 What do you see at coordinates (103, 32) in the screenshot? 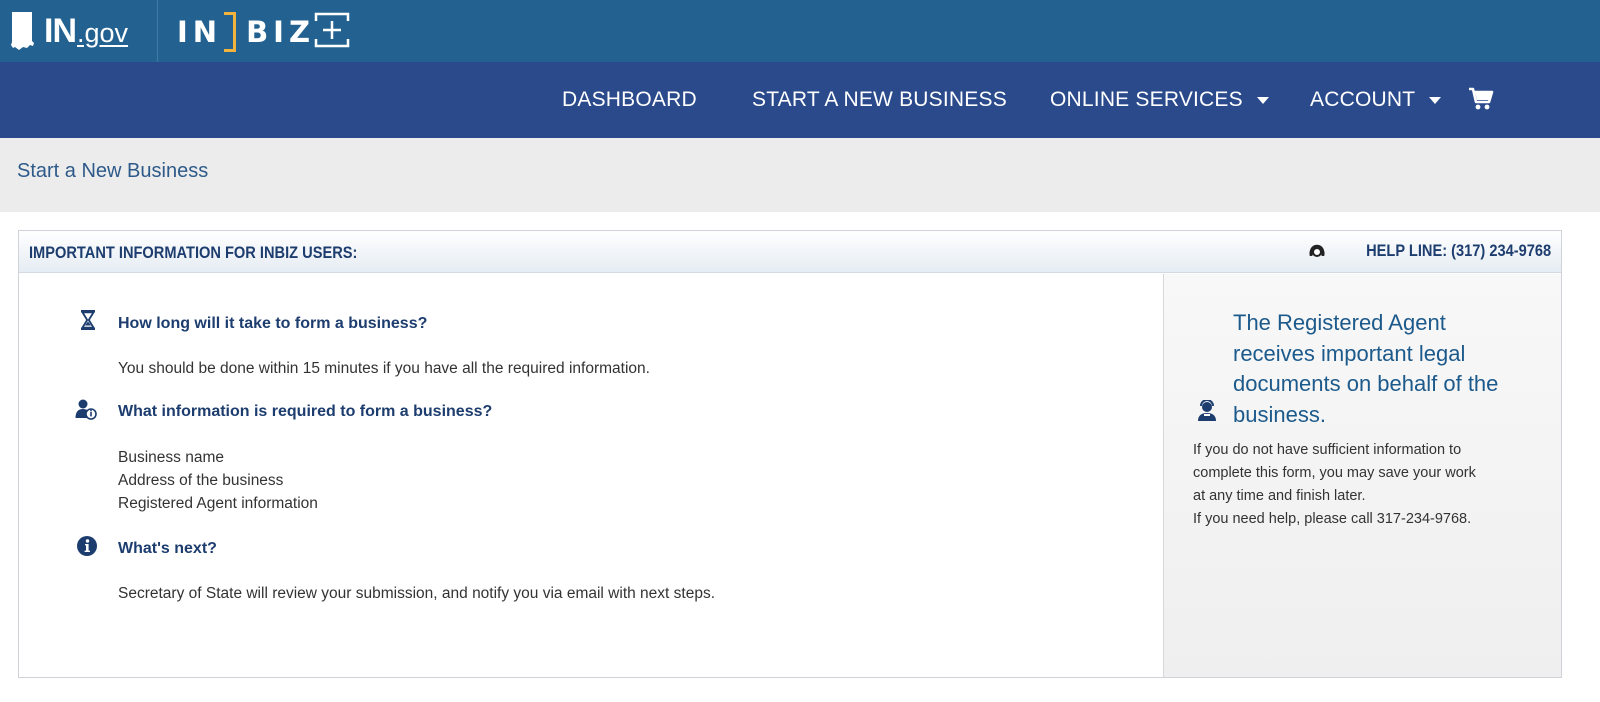
I see `ingov-gov-text: .gov` at bounding box center [103, 32].